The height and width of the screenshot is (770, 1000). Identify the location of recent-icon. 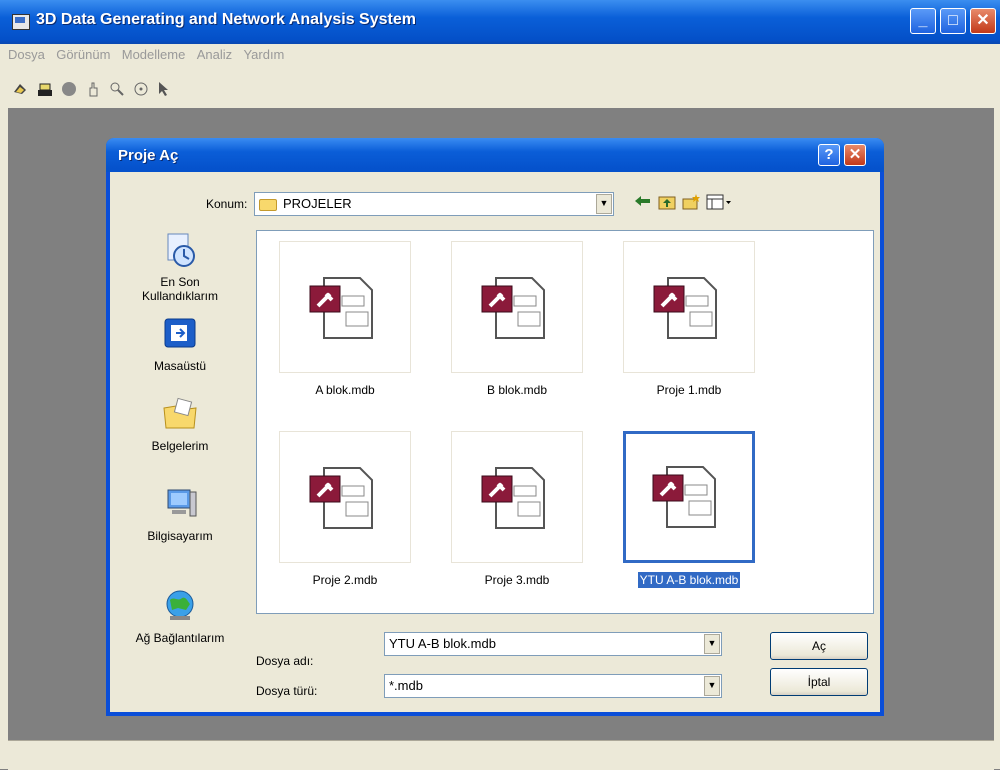
(181, 250).